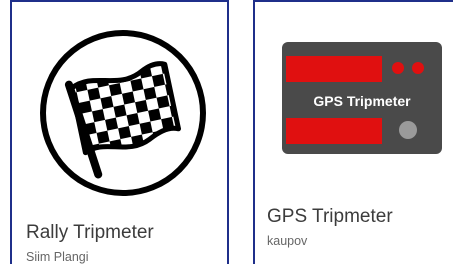  Describe the element at coordinates (57, 257) in the screenshot. I see `app-developer: Siim Plangi` at that location.